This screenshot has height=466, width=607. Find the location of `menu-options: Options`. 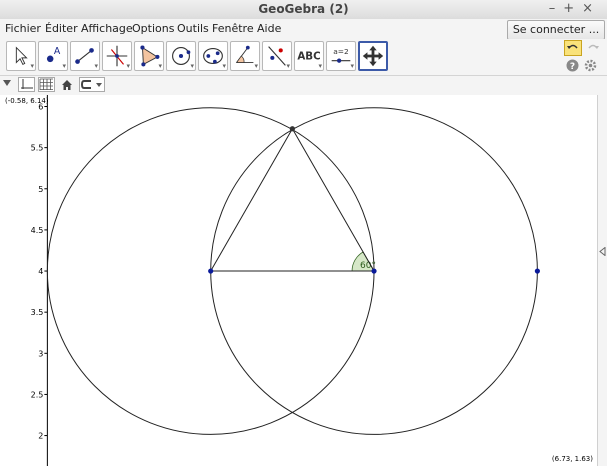

menu-options: Options is located at coordinates (153, 28).